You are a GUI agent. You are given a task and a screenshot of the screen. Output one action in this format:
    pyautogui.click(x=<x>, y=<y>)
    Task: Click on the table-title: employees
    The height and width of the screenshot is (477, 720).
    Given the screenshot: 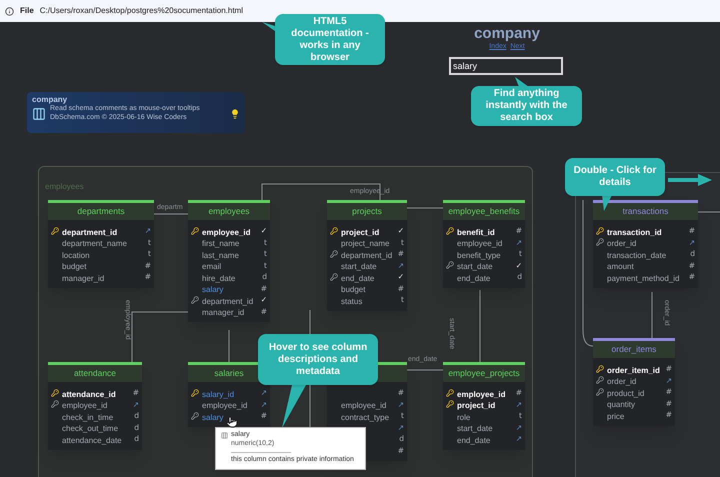 What is the action you would take?
    pyautogui.click(x=229, y=211)
    